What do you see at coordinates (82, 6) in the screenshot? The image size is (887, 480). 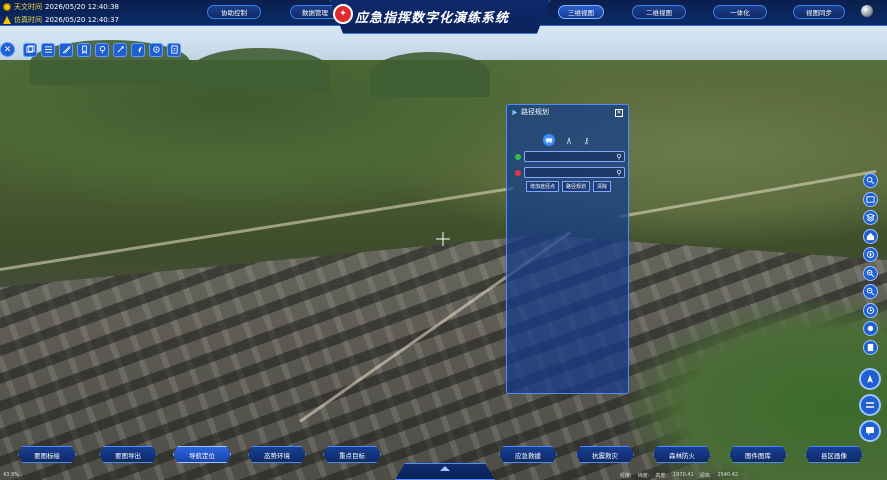 I see `time-value: 2026/05/20 12:40:38` at bounding box center [82, 6].